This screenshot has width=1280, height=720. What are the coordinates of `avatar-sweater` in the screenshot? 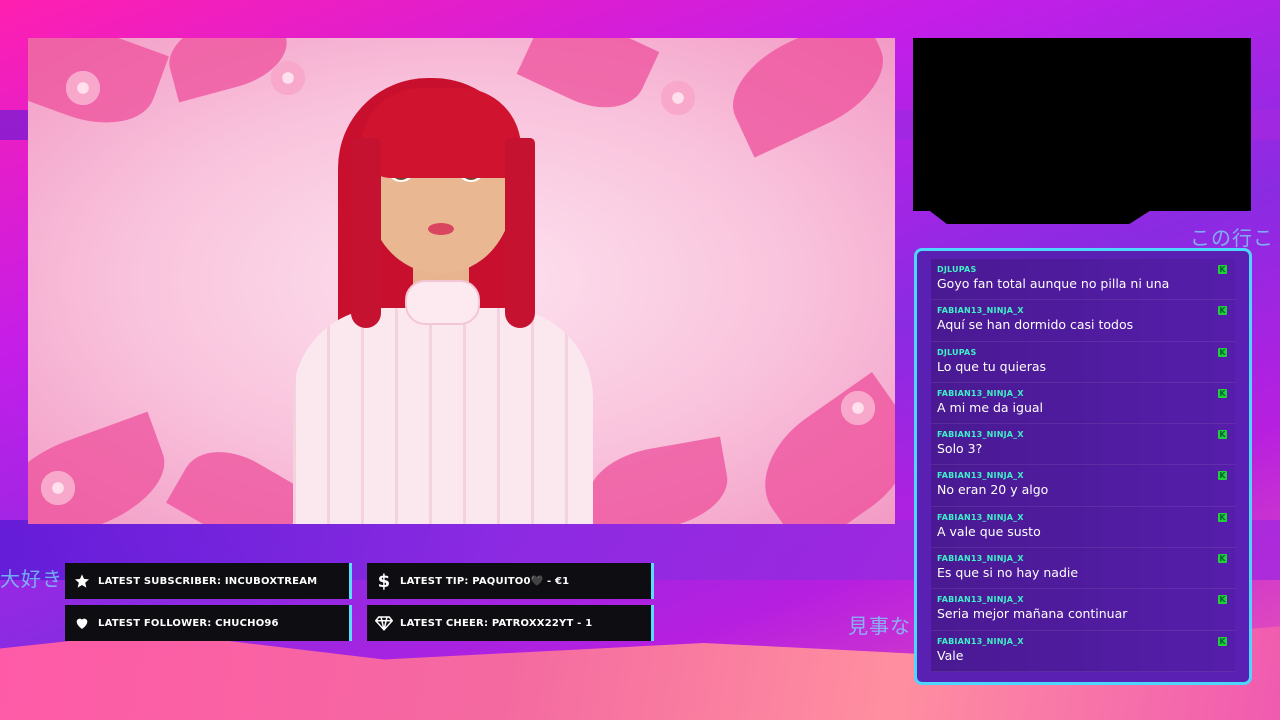 It's located at (443, 416).